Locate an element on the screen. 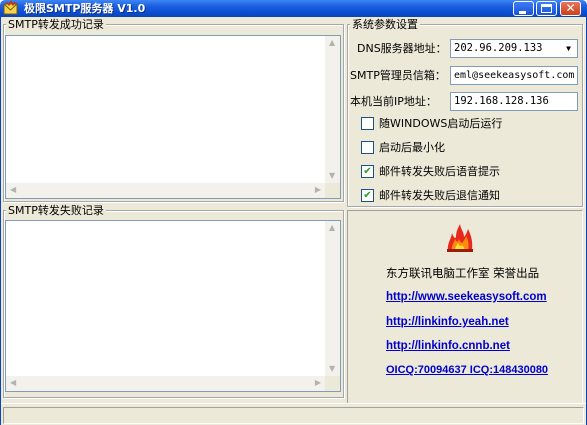 The width and height of the screenshot is (587, 425). local-ip-value: 192.168.128.136 is located at coordinates (501, 101).